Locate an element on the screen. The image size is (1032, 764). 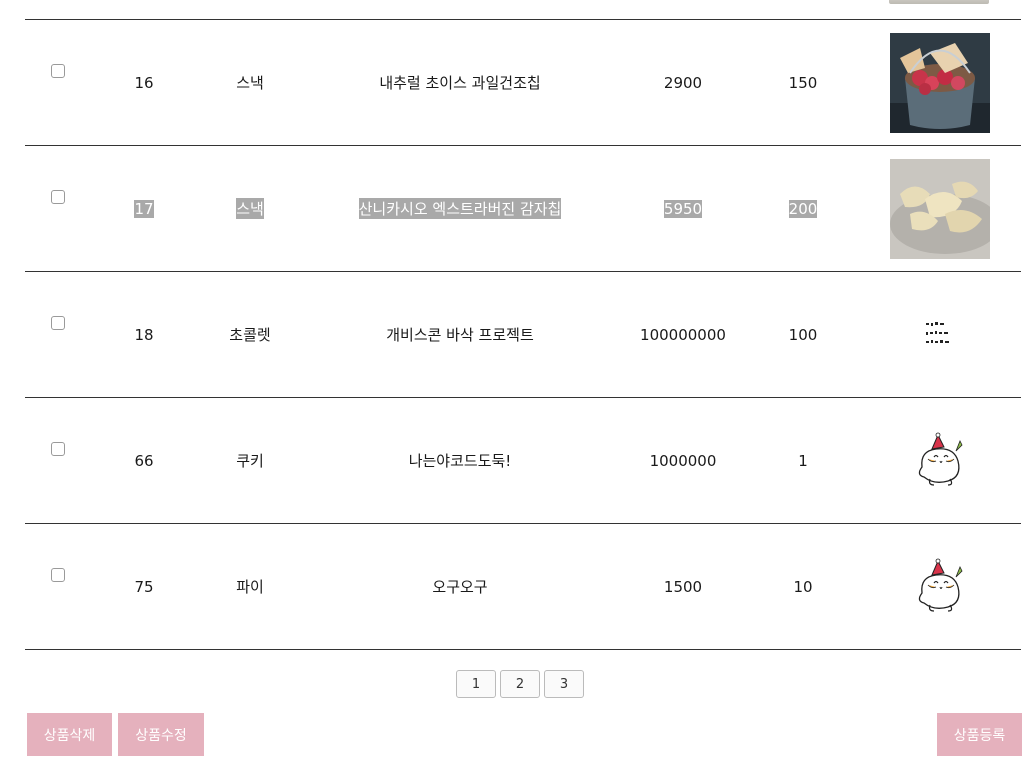
delete-product-button: 상품삭제 is located at coordinates (69, 734).